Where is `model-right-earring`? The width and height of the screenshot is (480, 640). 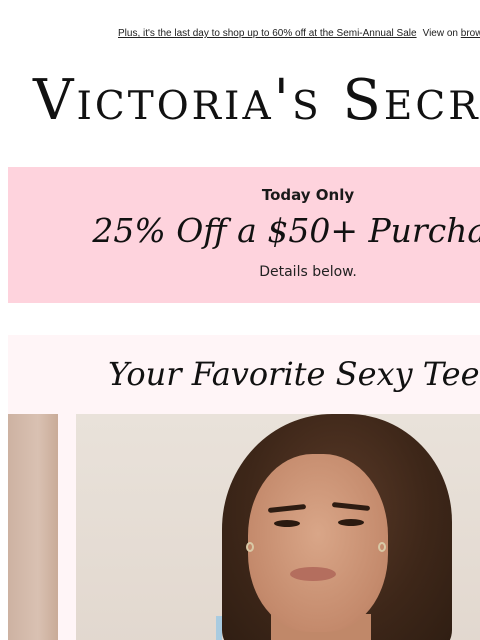 model-right-earring is located at coordinates (382, 547).